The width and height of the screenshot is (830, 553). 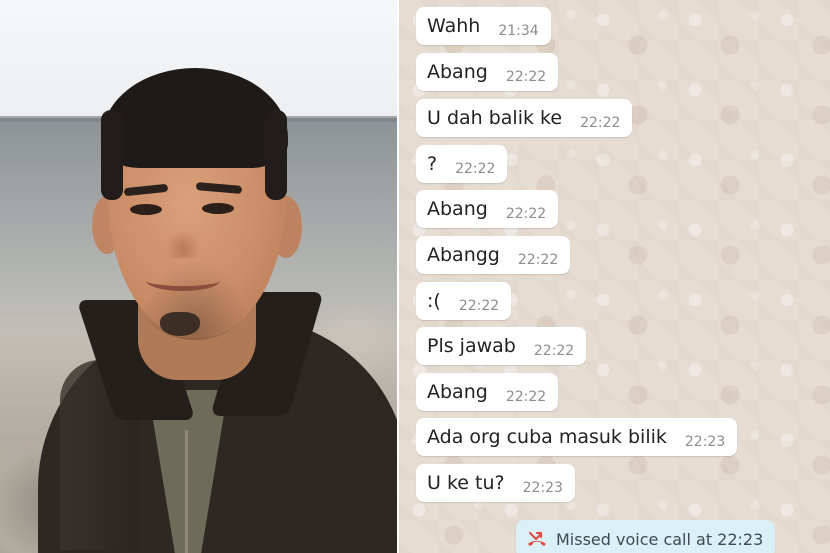 What do you see at coordinates (547, 437) in the screenshot?
I see `message-text: Ada org cuba masuk bilik` at bounding box center [547, 437].